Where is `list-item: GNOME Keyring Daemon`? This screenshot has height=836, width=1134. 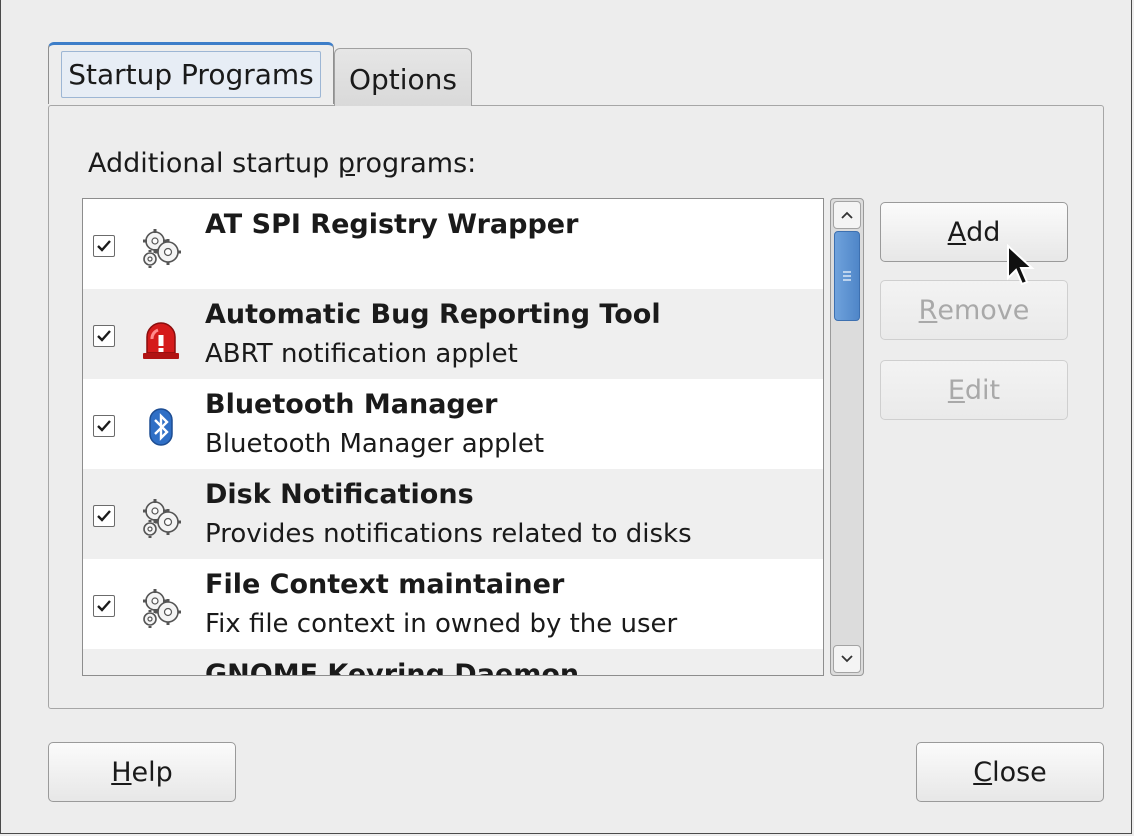
list-item: GNOME Keyring Daemon is located at coordinates (453, 662).